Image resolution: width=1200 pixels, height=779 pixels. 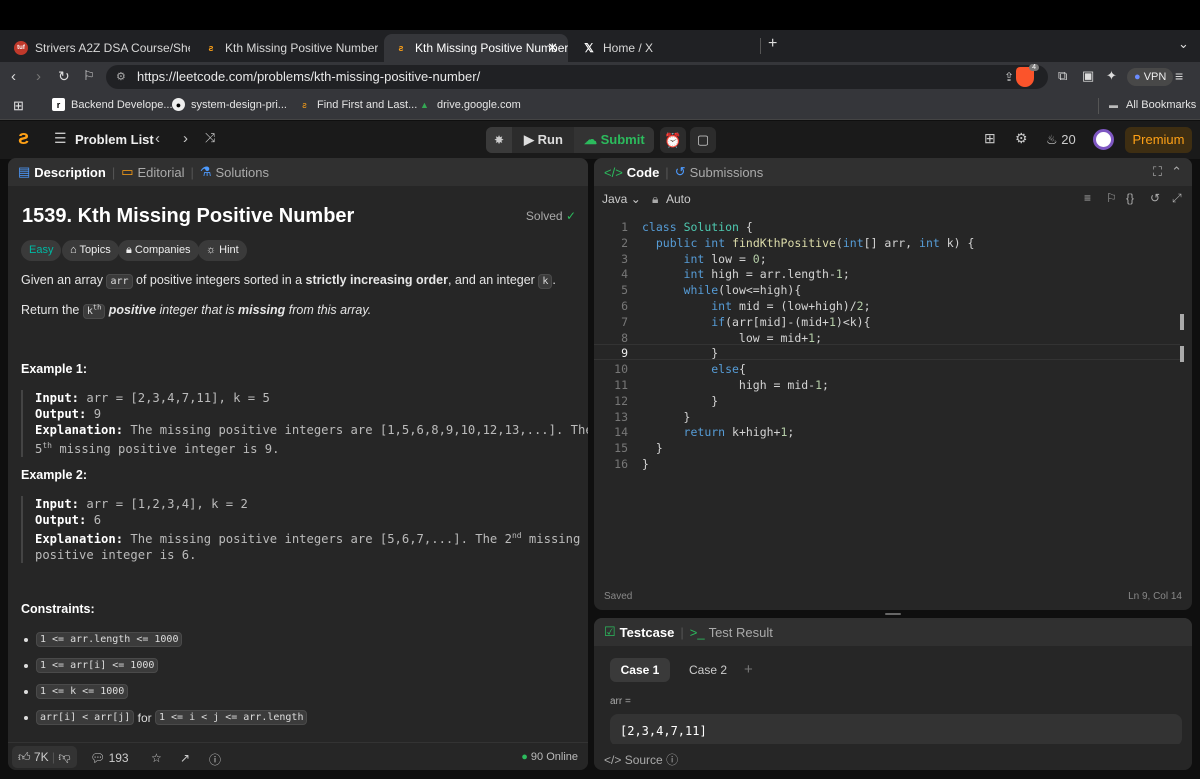 What do you see at coordinates (109, 758) in the screenshot?
I see `comments-button: 💬︎ 193` at bounding box center [109, 758].